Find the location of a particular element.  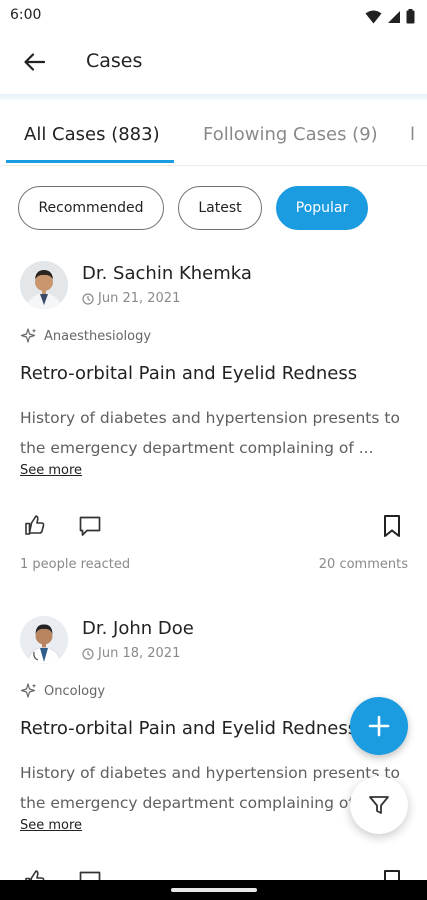

home-gesture-handle is located at coordinates (214, 890).